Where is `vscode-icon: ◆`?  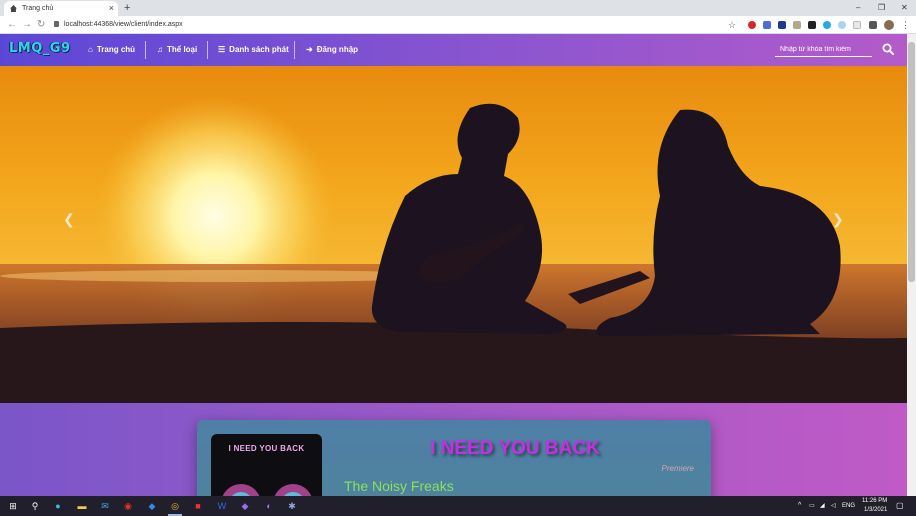 vscode-icon: ◆ is located at coordinates (152, 506).